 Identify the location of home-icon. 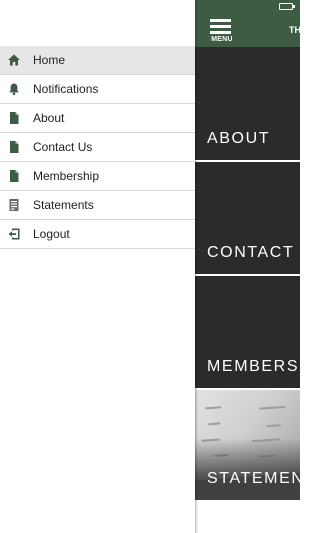
(14, 60).